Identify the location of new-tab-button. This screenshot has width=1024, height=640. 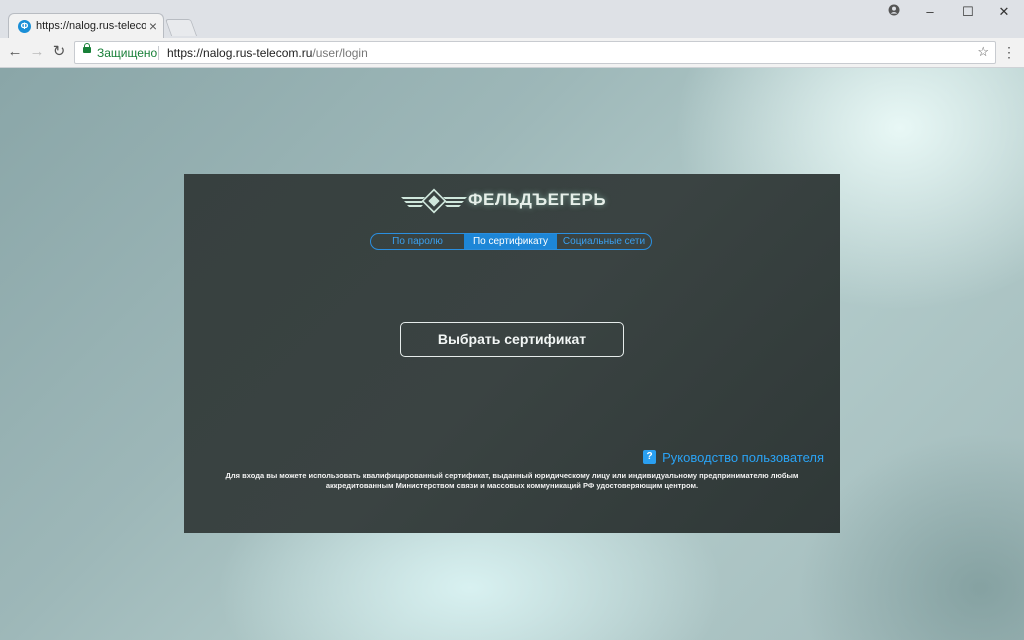
(181, 27).